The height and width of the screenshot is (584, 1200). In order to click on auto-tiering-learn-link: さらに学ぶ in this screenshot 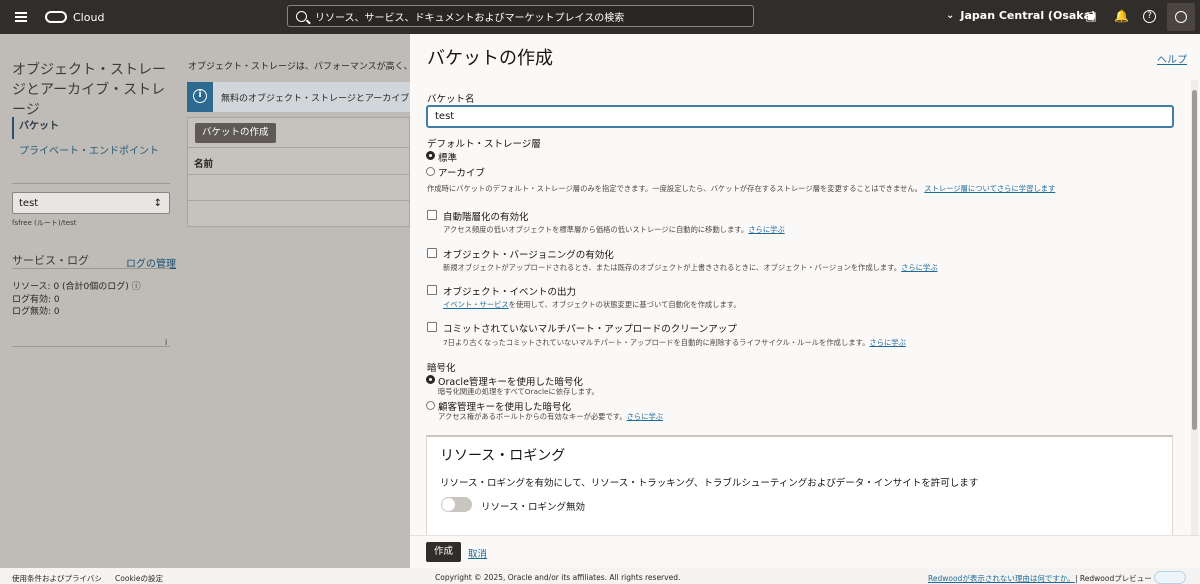, I will do `click(766, 229)`.